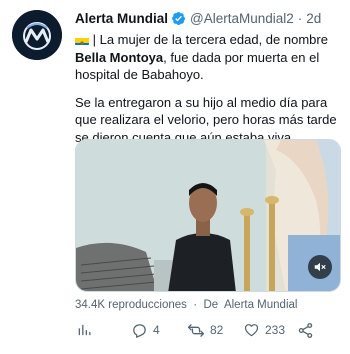 Image resolution: width=350 pixels, height=354 pixels. I want to click on ecuador-flag-icon, so click(82, 40).